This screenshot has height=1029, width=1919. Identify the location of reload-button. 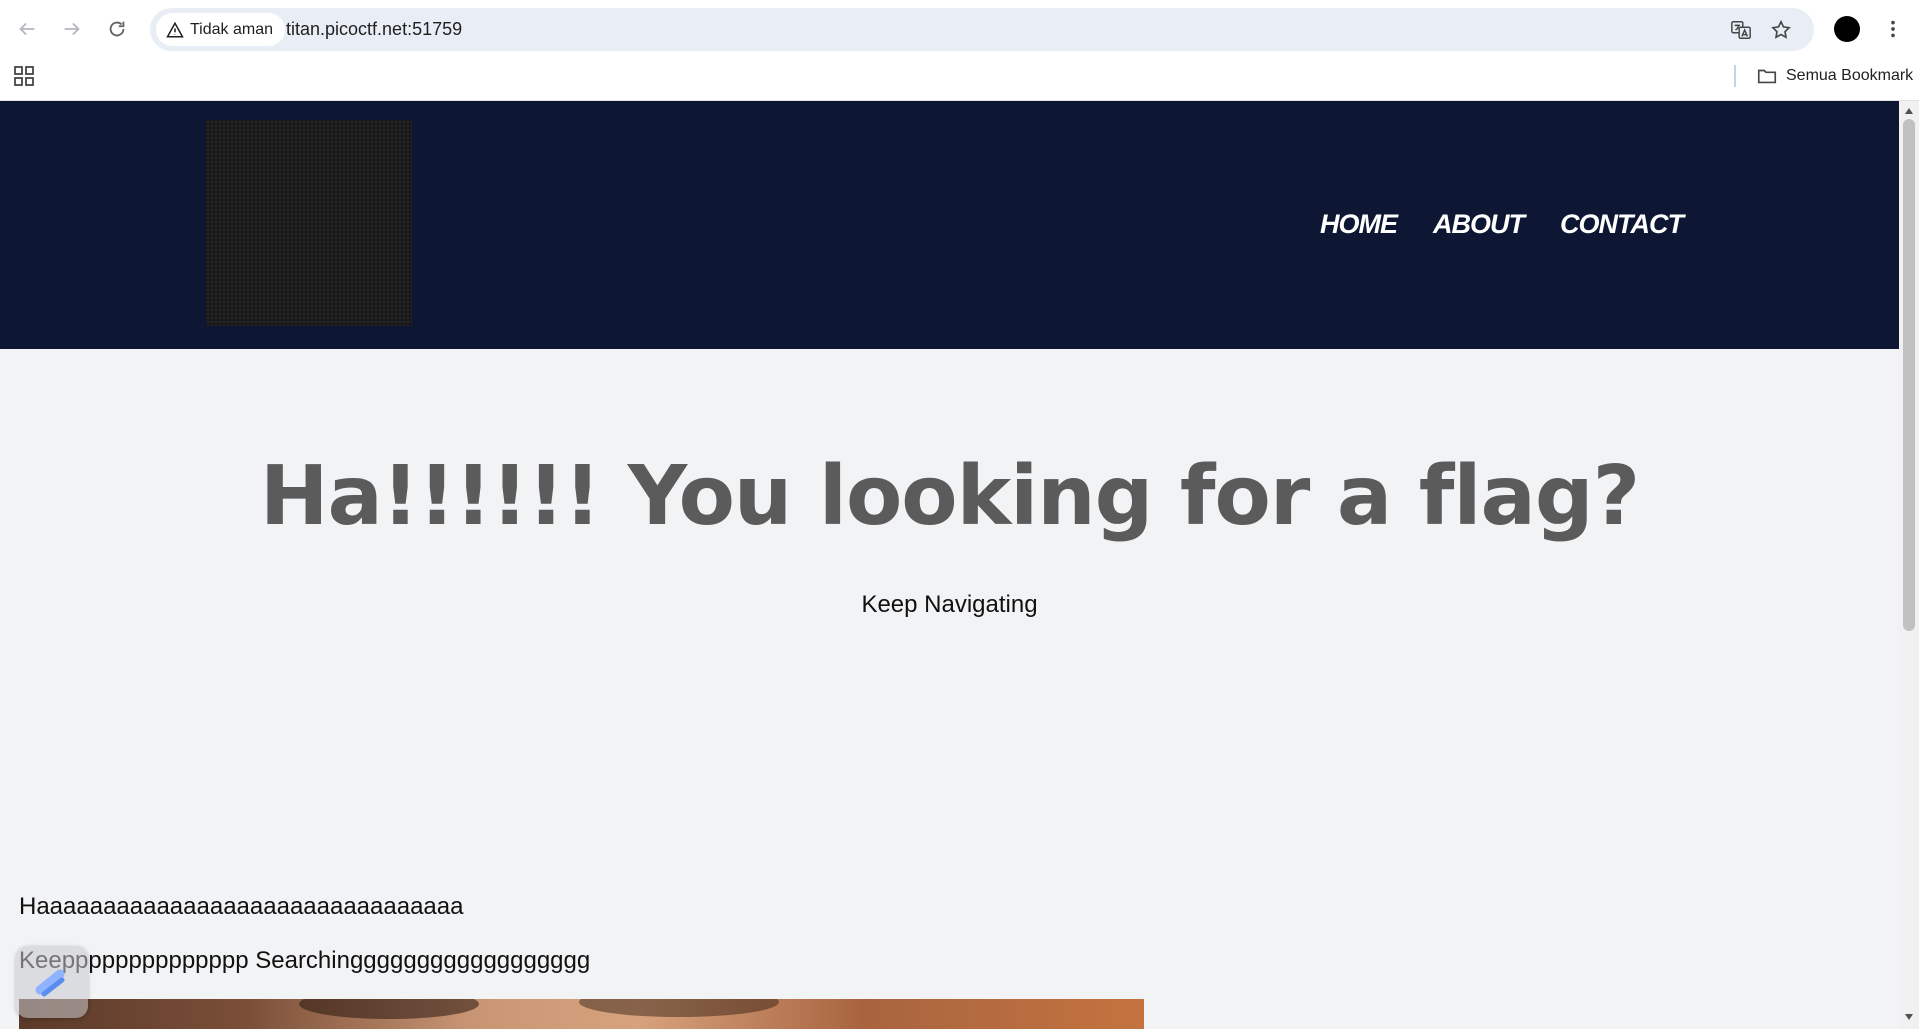
(117, 29).